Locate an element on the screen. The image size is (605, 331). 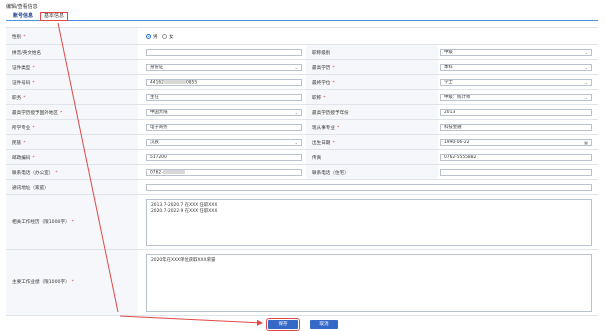
tab-bar: 账号信息 基本信息 is located at coordinates (302, 16).